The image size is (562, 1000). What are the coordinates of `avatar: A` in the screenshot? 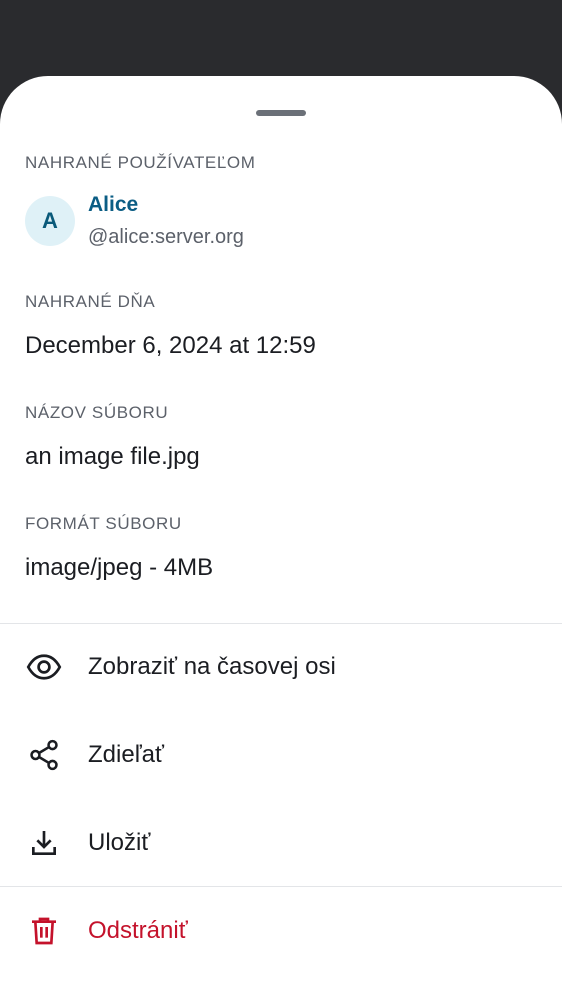 It's located at (50, 221).